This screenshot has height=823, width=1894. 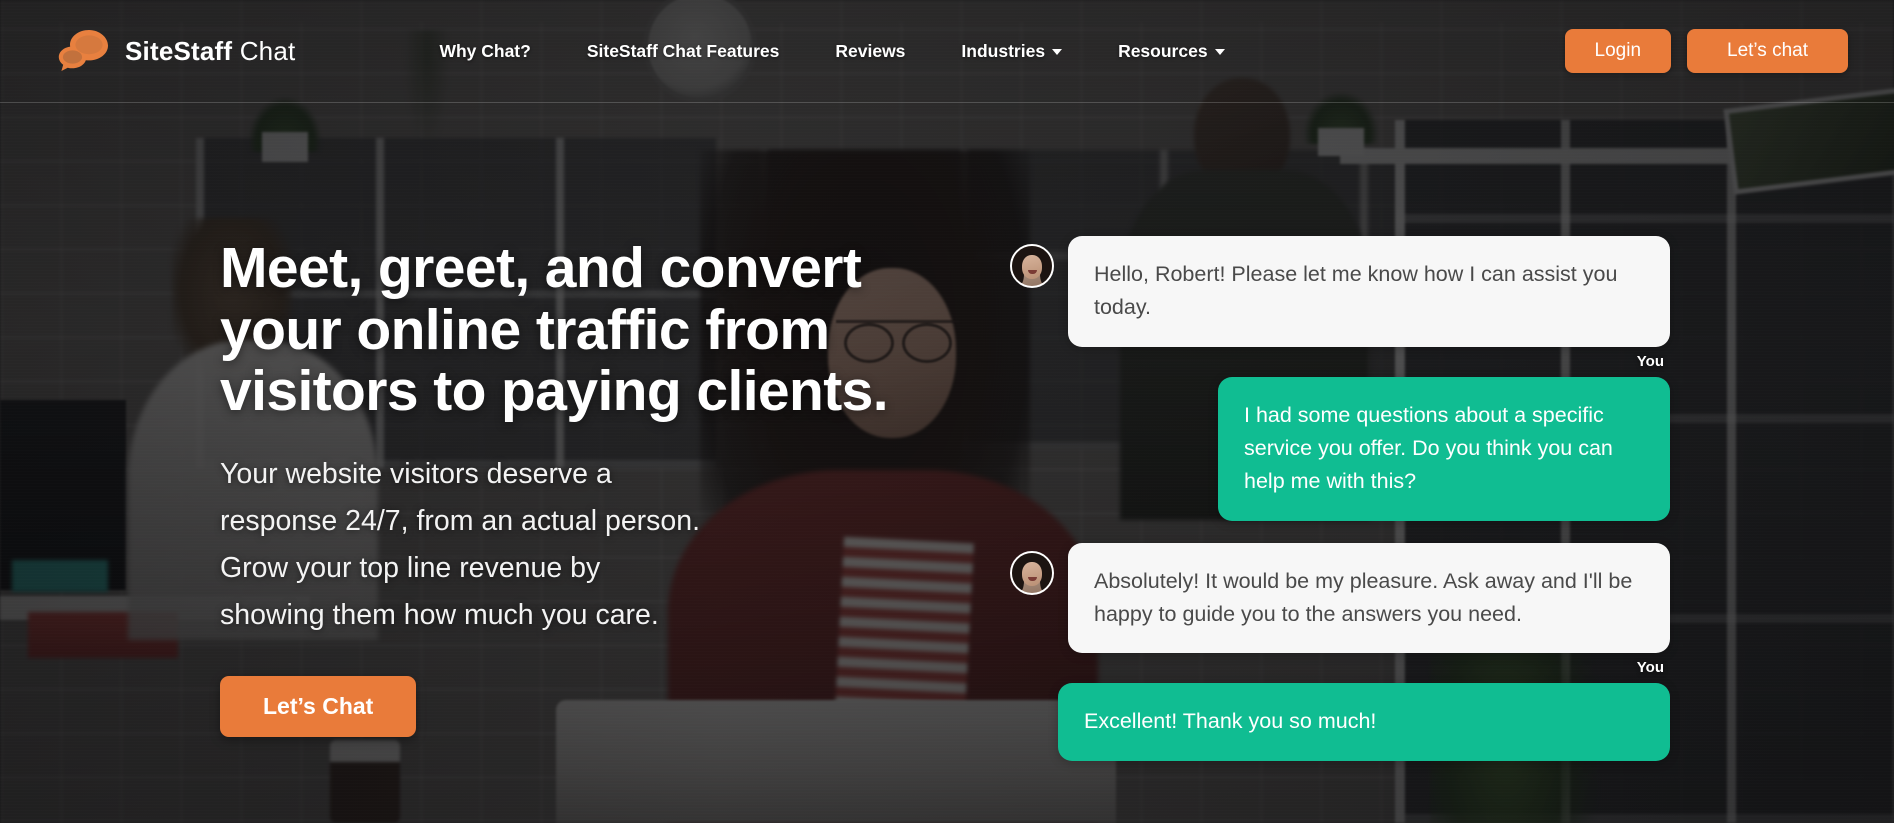 I want to click on headline-line: visitors to paying clients., so click(x=554, y=391).